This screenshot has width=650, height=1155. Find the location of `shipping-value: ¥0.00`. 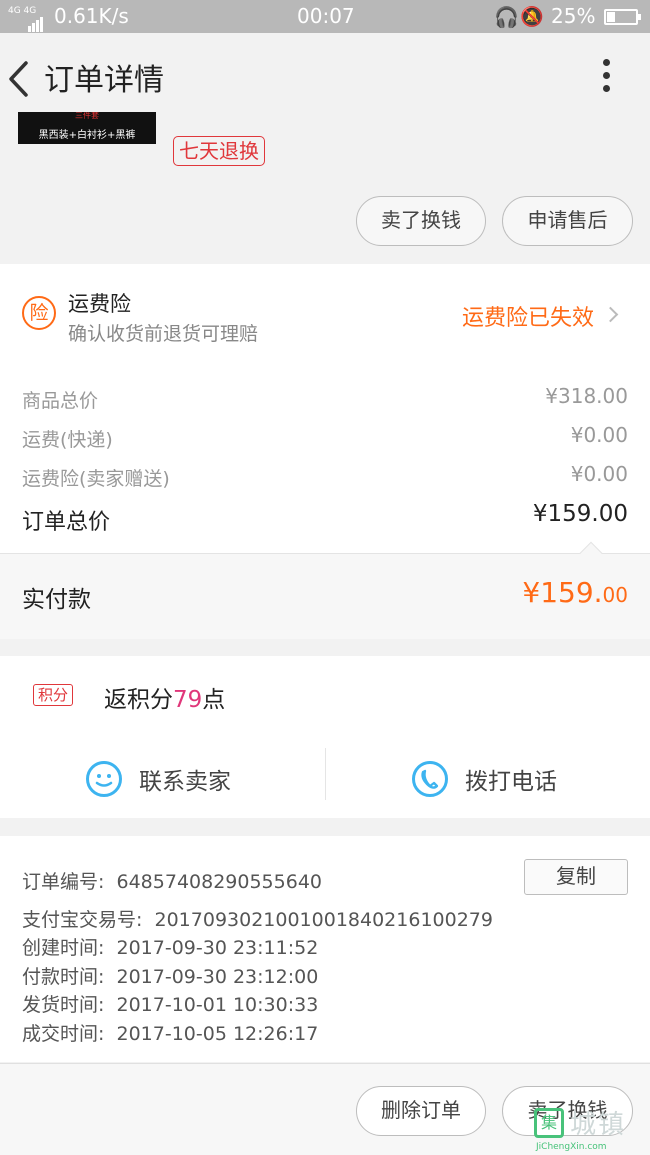

shipping-value: ¥0.00 is located at coordinates (599, 435).